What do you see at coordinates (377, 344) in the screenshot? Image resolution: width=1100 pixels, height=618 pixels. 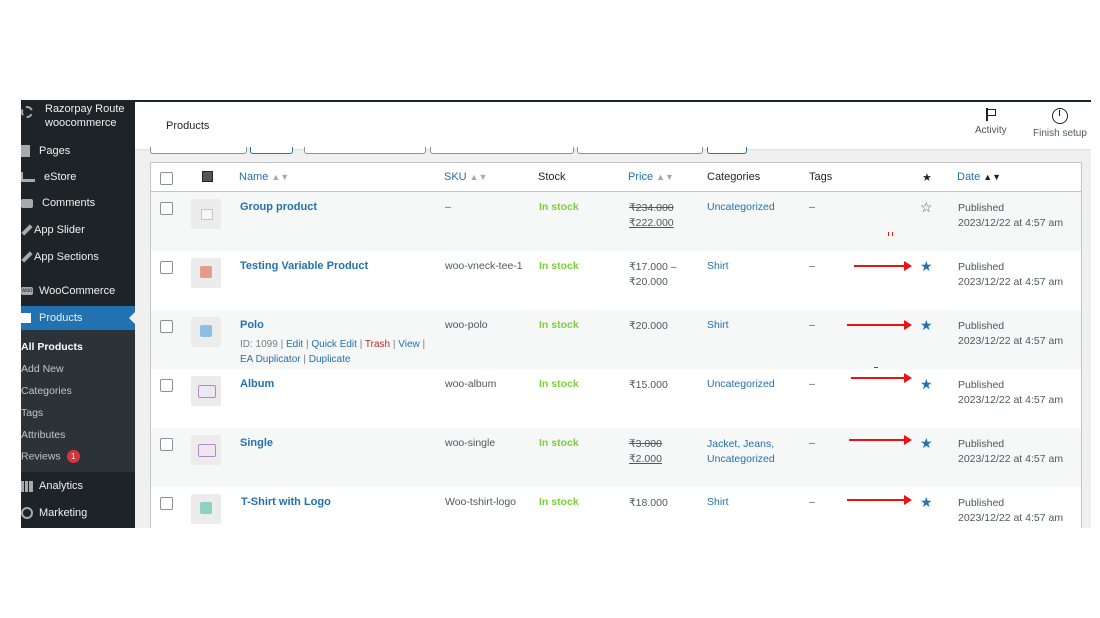 I see `trash-link: Trash` at bounding box center [377, 344].